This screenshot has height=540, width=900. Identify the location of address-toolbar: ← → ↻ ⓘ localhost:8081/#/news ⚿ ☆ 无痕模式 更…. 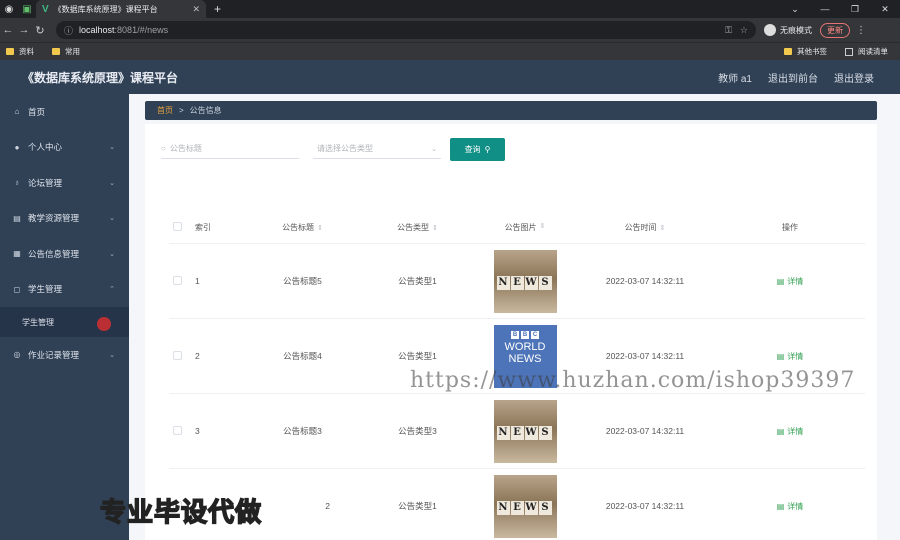
(450, 30).